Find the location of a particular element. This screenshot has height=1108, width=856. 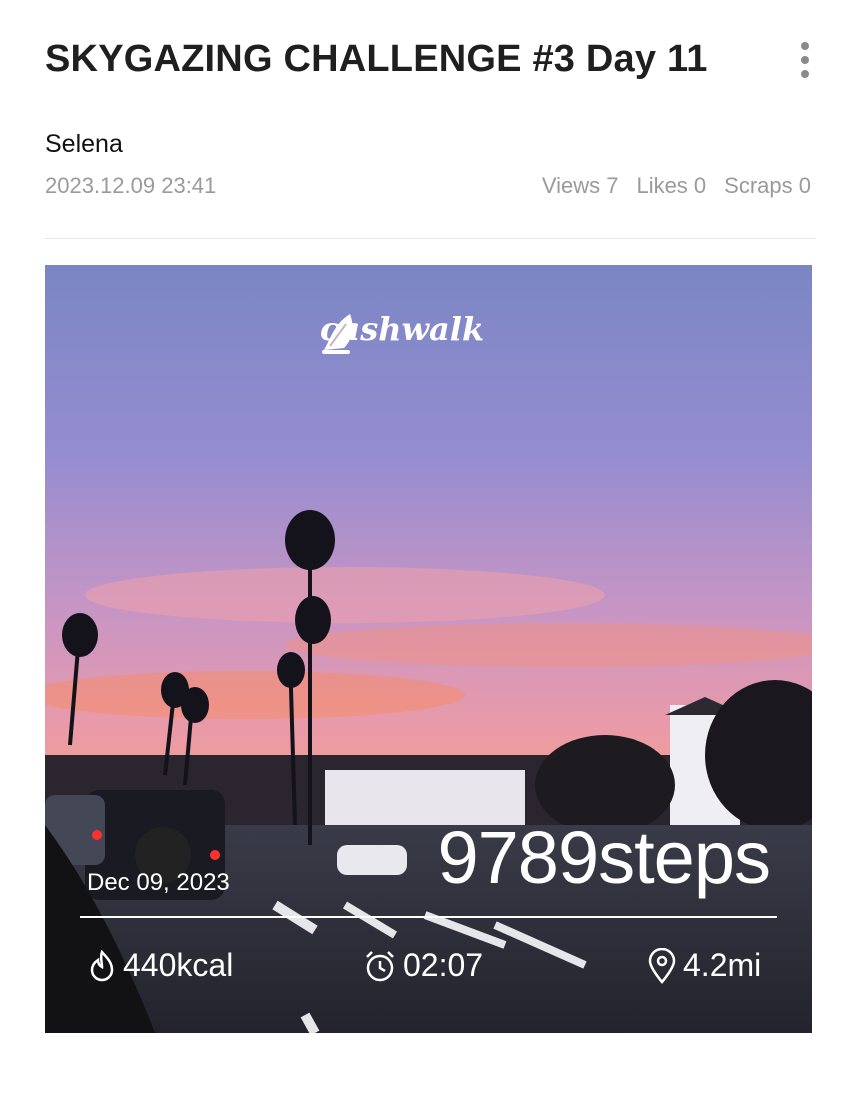

overlay-divider is located at coordinates (428, 917).